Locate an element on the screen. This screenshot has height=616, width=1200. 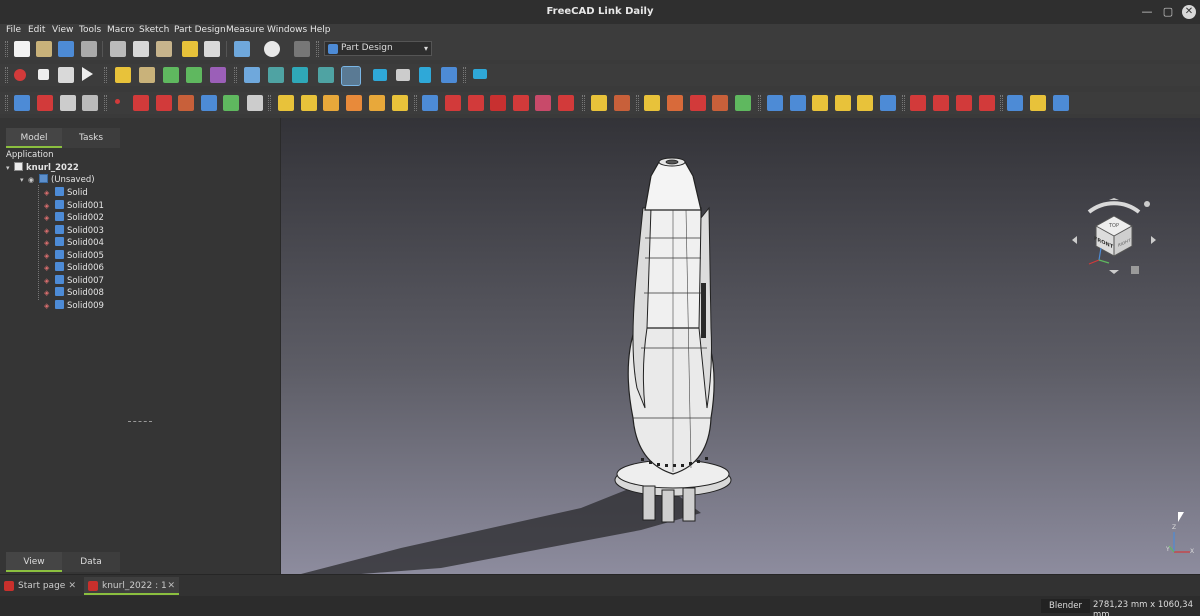
lcs-icon is located at coordinates (186, 103).